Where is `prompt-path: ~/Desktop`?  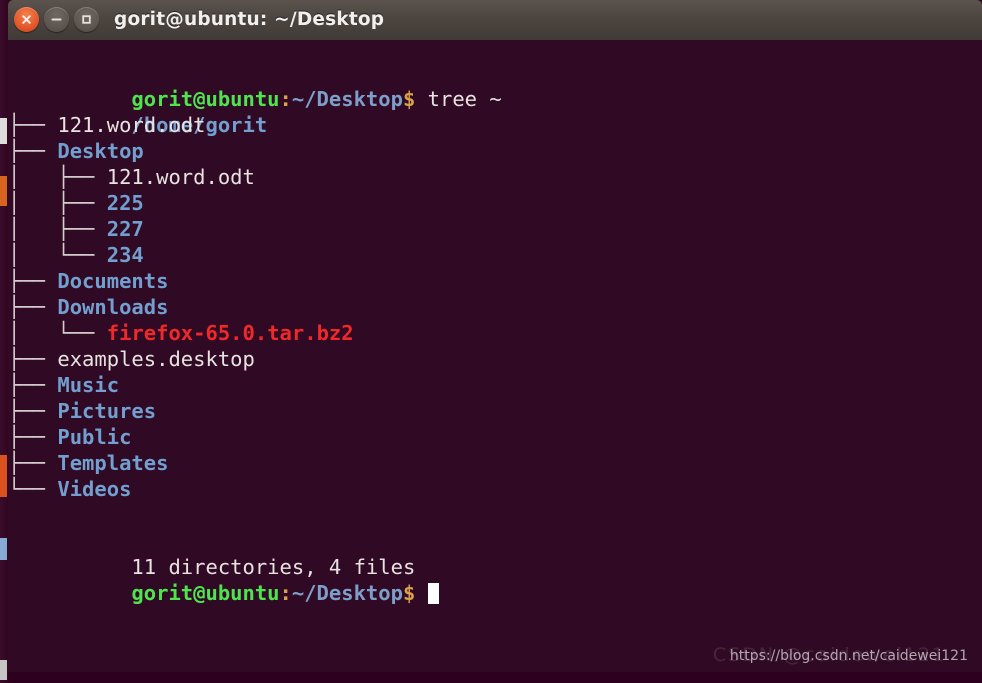 prompt-path: ~/Desktop is located at coordinates (347, 99).